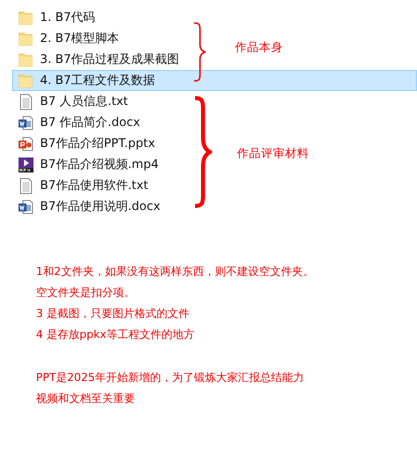  Describe the element at coordinates (83, 185) in the screenshot. I see `file-row: B7作品使用软件.txt` at that location.